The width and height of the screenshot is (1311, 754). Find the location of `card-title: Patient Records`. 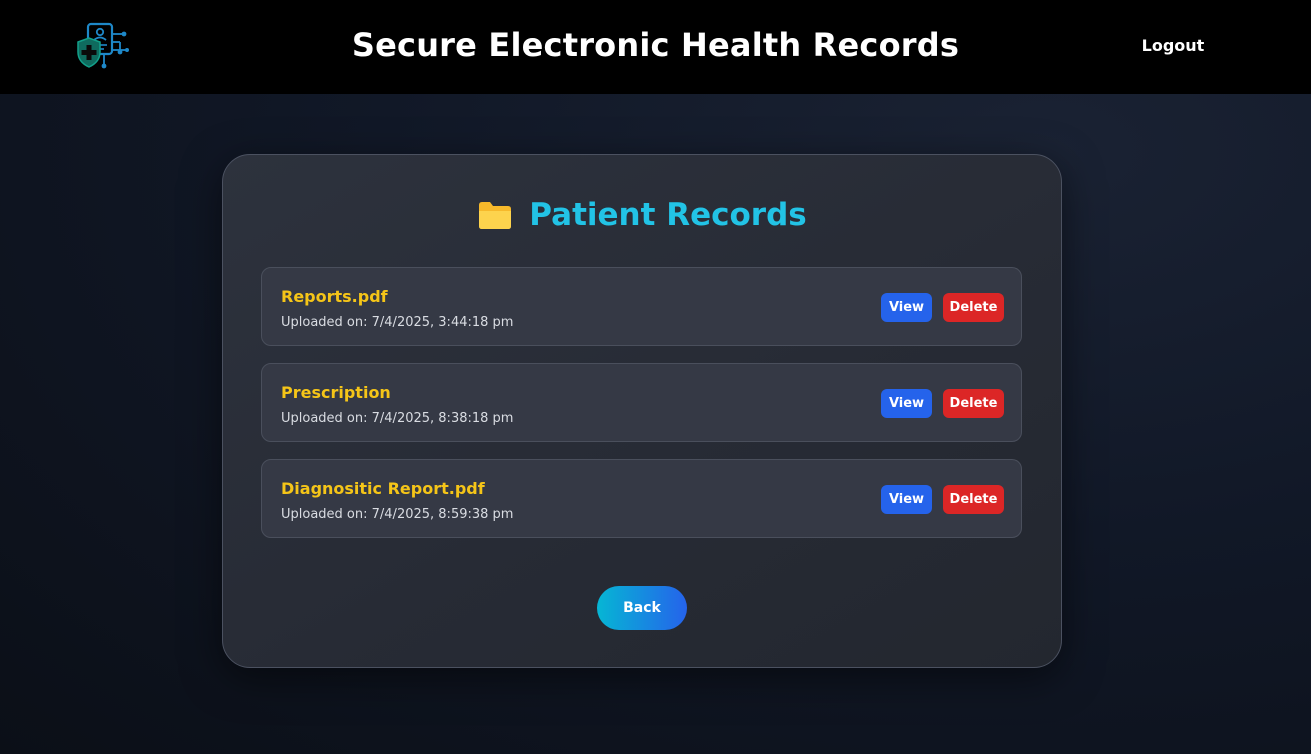

card-title: Patient Records is located at coordinates (668, 215).